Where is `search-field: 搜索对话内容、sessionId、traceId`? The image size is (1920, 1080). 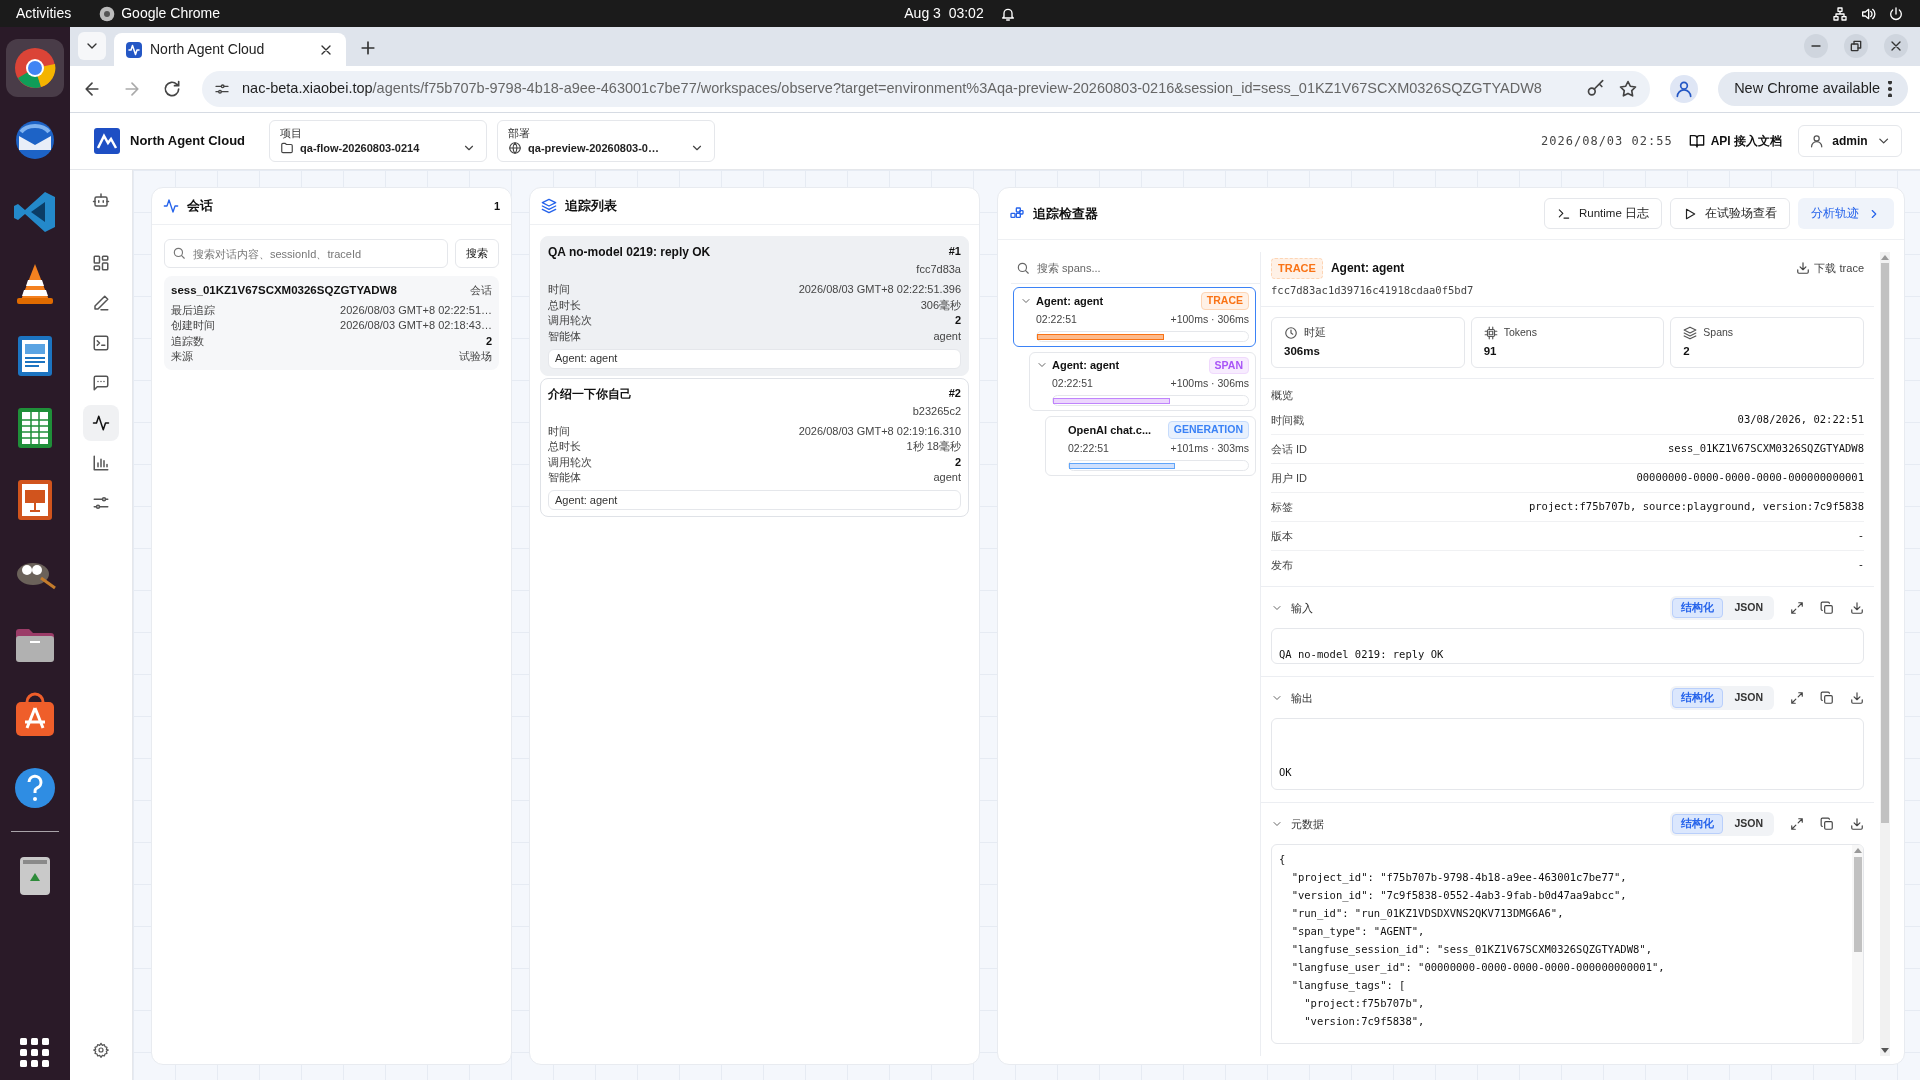
search-field: 搜索对话内容、sessionId、traceId is located at coordinates (306, 253).